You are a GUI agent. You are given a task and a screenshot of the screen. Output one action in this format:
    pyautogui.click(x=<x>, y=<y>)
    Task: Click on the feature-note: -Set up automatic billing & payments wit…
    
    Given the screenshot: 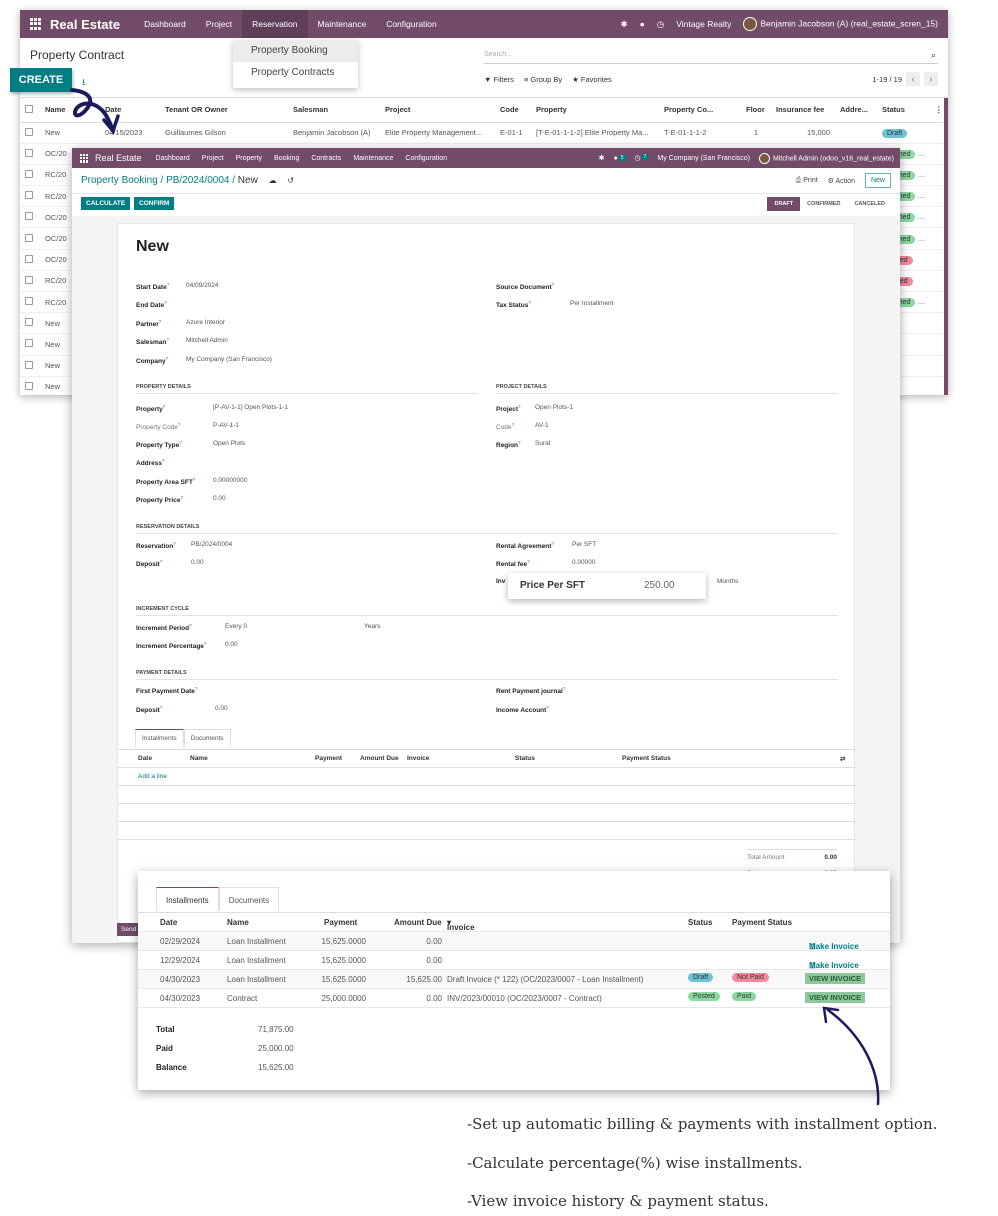 What is the action you would take?
    pyautogui.click(x=702, y=1124)
    